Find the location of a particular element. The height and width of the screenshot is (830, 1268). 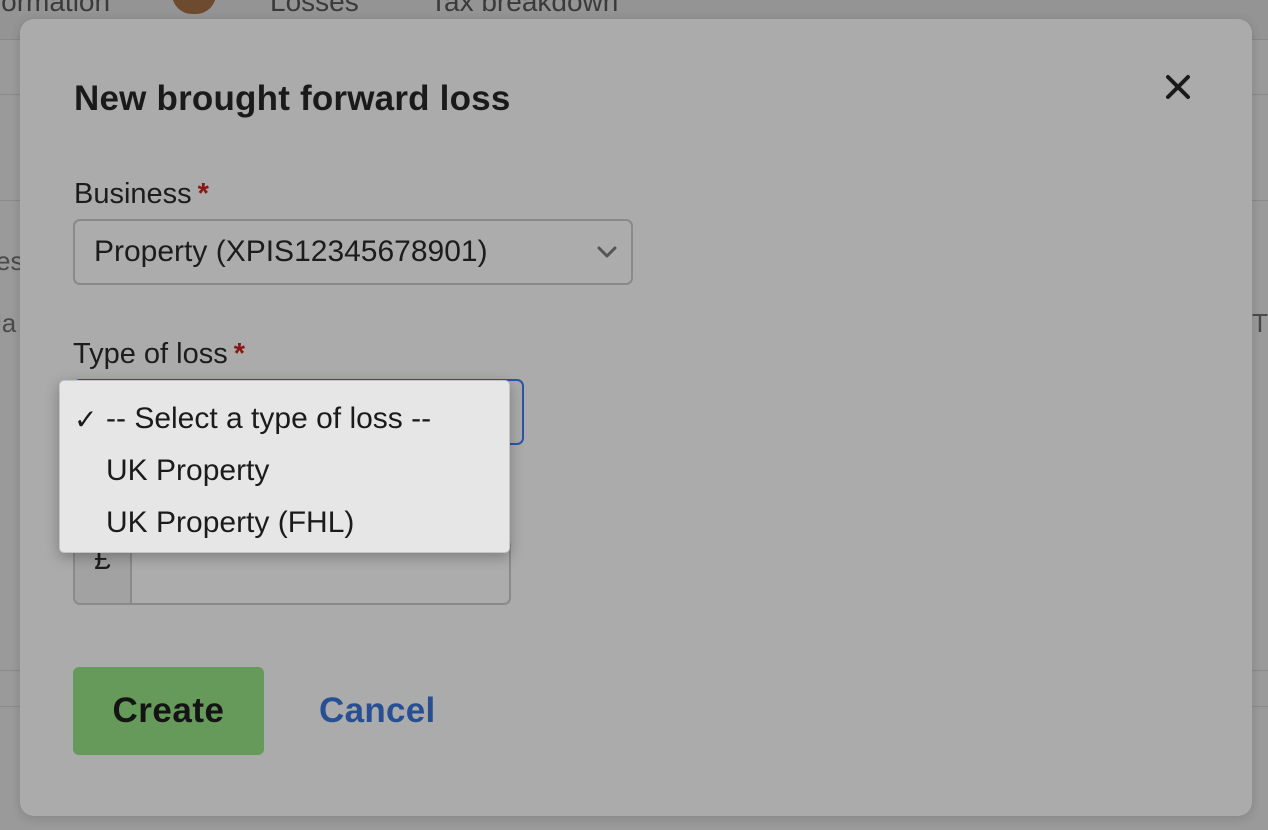

modal-title: New brought forward loss is located at coordinates (292, 98).